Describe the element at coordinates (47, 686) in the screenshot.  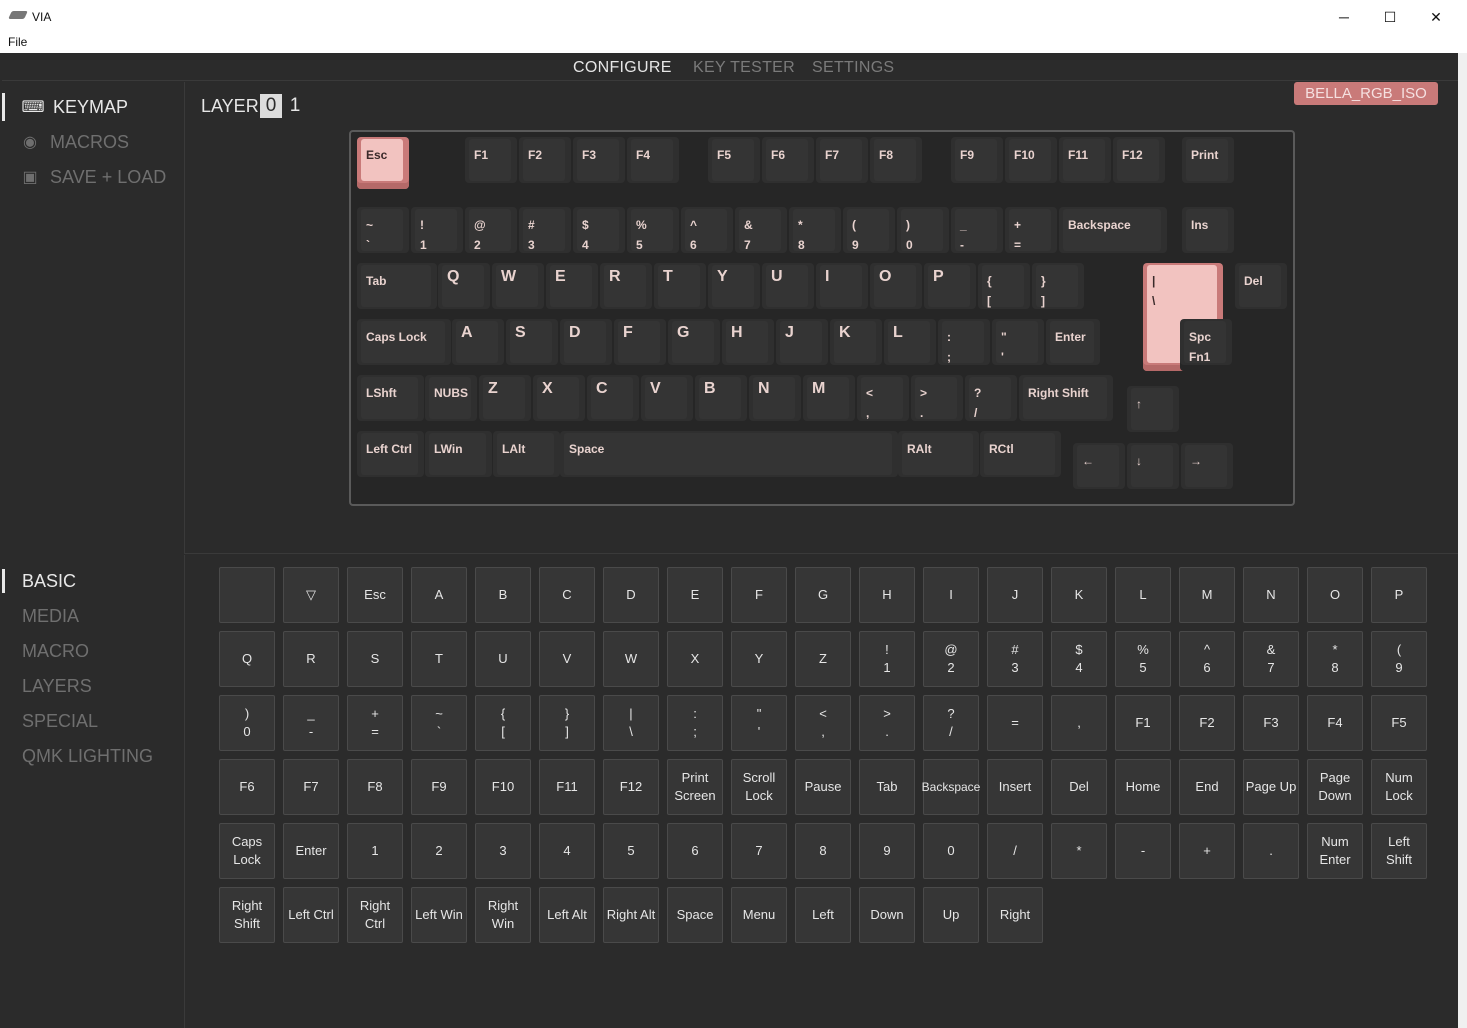
I see `category-layers: LAYERS` at that location.